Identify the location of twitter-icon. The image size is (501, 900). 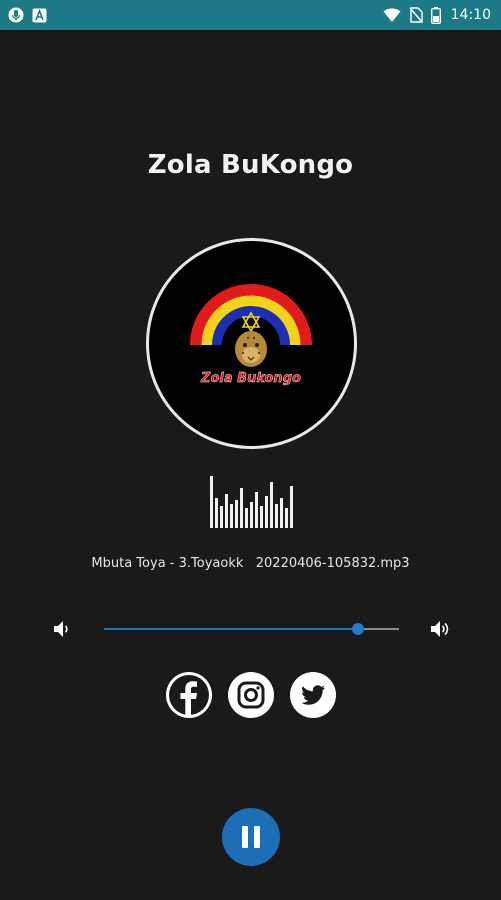
(312, 695).